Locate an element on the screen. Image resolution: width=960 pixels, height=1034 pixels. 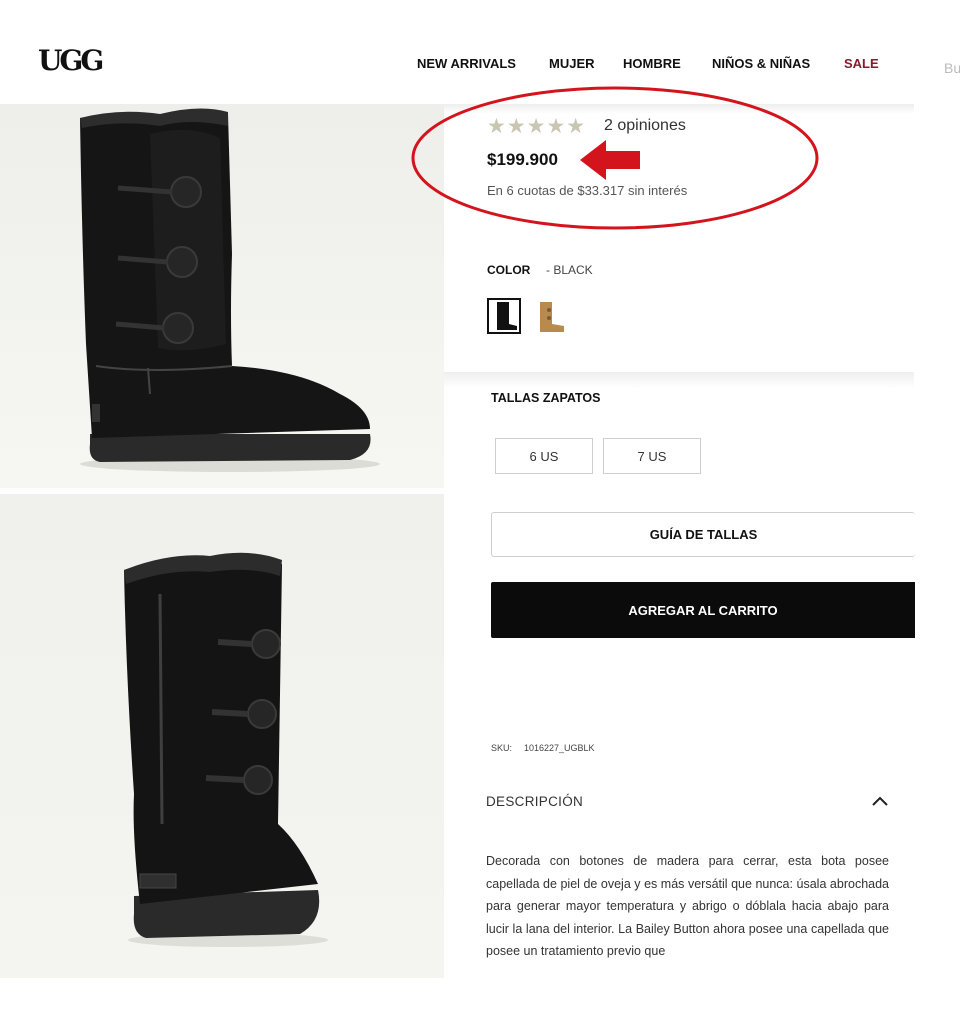
description-title: DESCRIPCIÓN is located at coordinates (534, 801).